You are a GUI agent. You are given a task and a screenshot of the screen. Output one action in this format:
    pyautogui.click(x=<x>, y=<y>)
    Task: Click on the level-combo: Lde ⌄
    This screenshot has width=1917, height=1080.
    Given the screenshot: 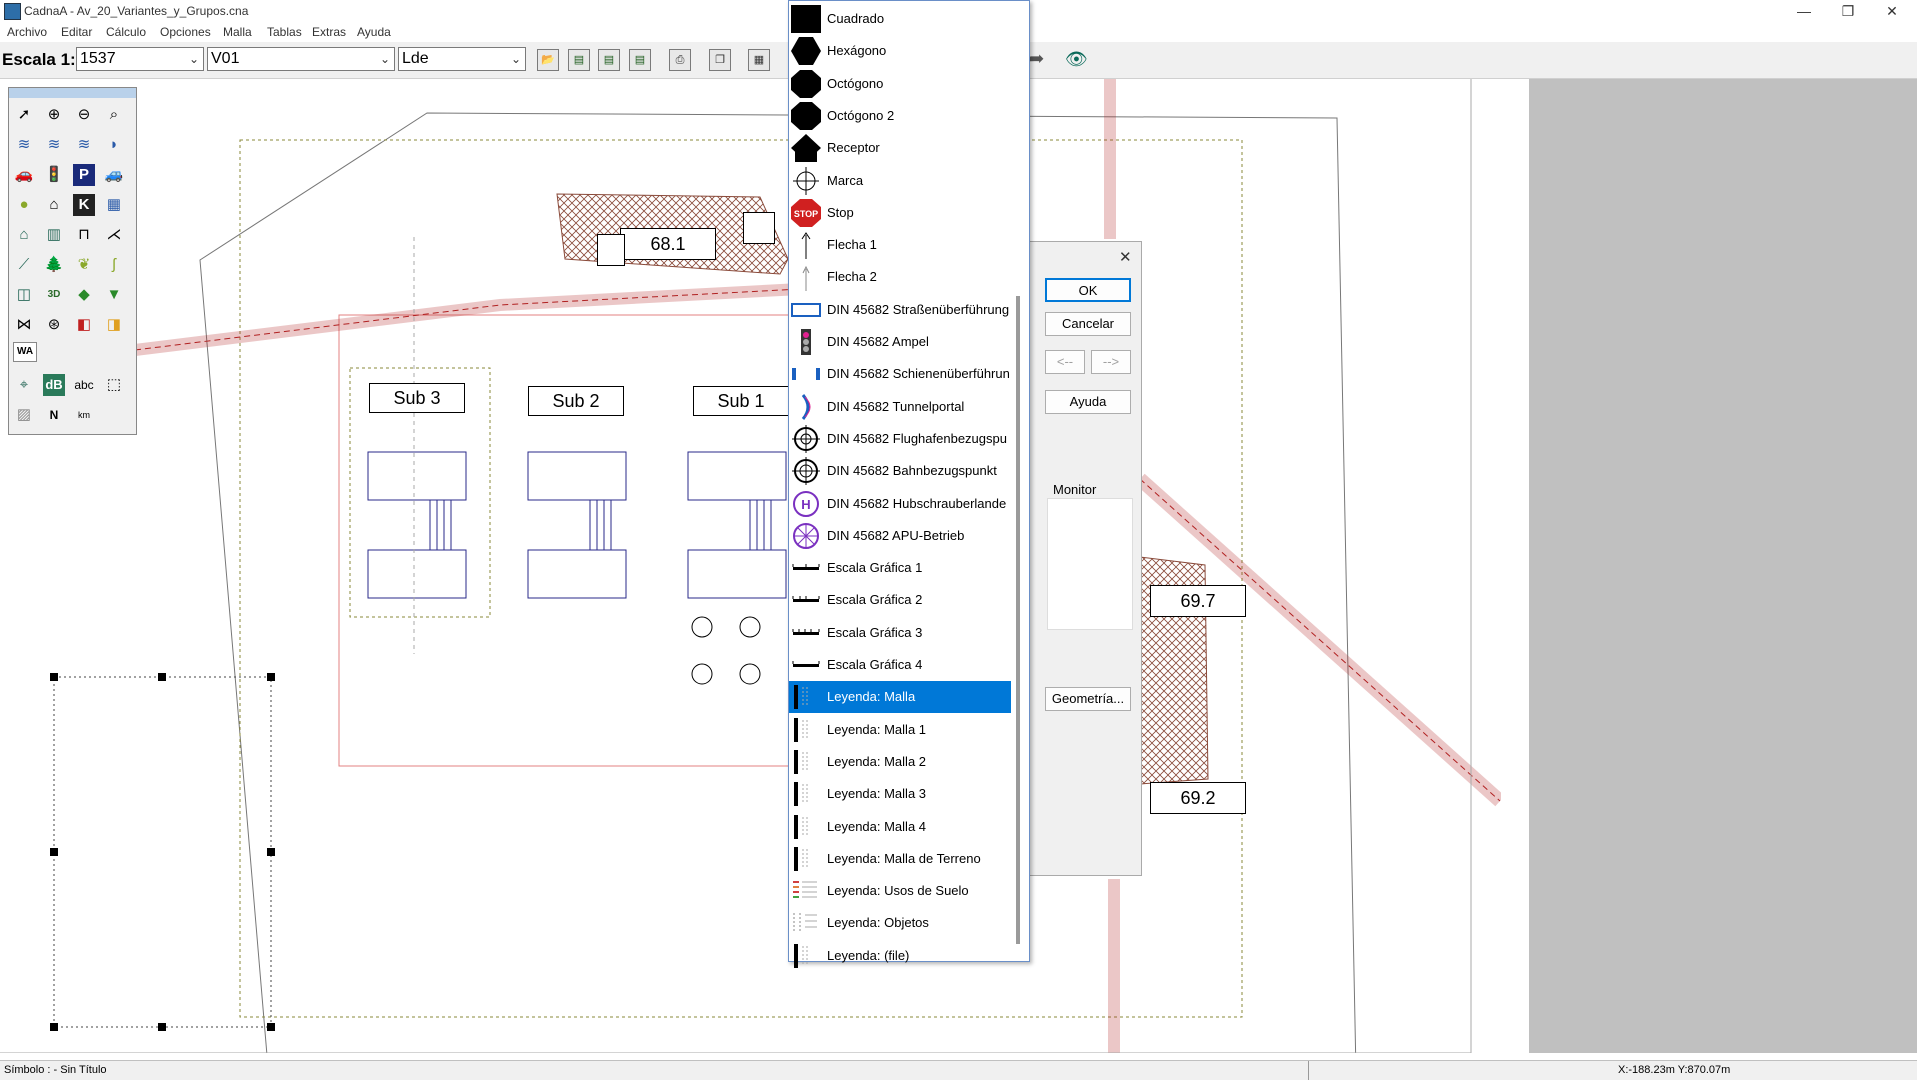 What is the action you would take?
    pyautogui.click(x=462, y=59)
    